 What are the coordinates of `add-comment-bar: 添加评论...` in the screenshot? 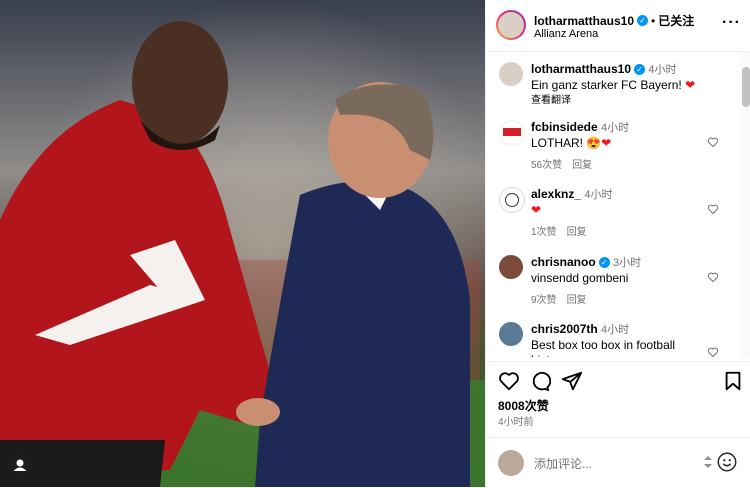 It's located at (618, 462).